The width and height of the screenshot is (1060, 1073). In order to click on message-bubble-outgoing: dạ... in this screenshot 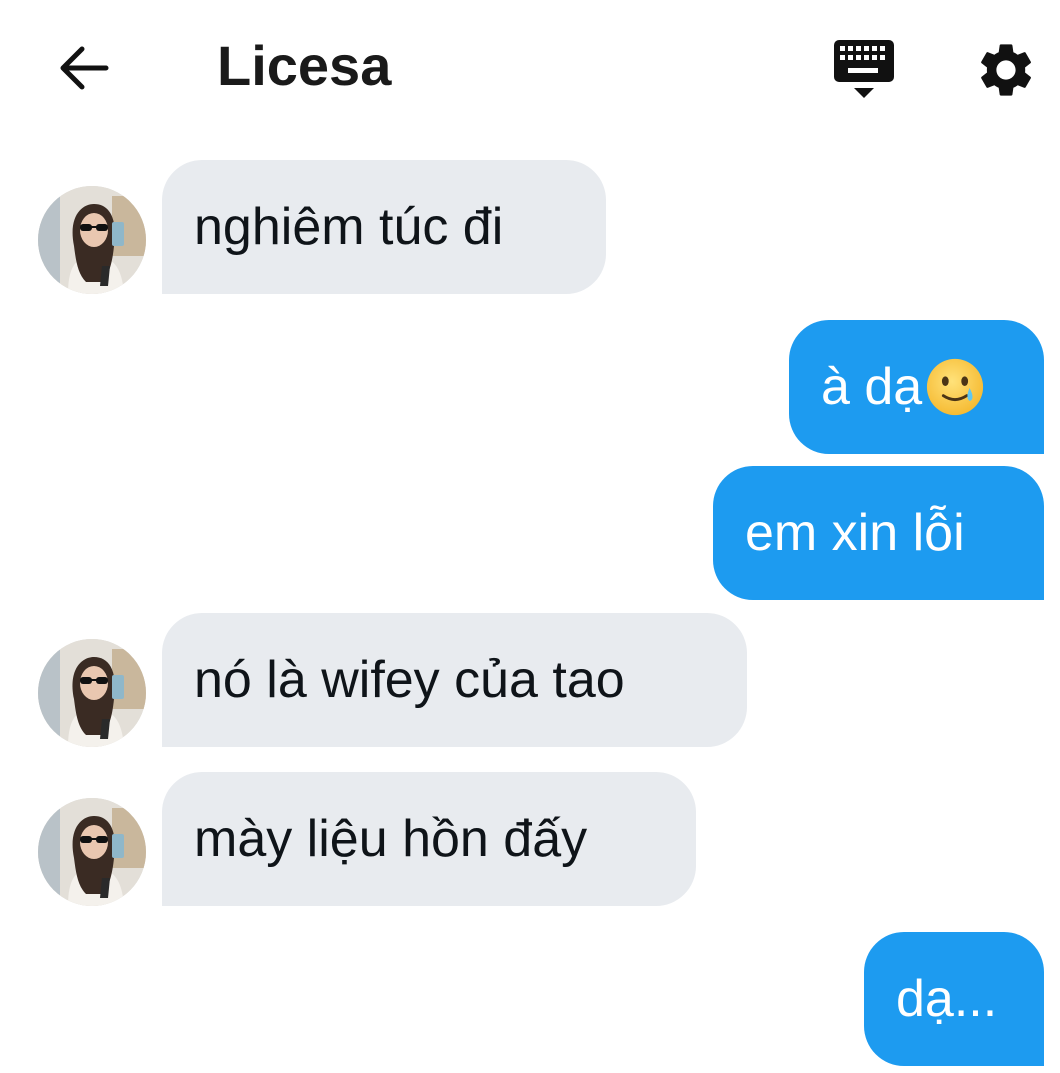, I will do `click(954, 999)`.